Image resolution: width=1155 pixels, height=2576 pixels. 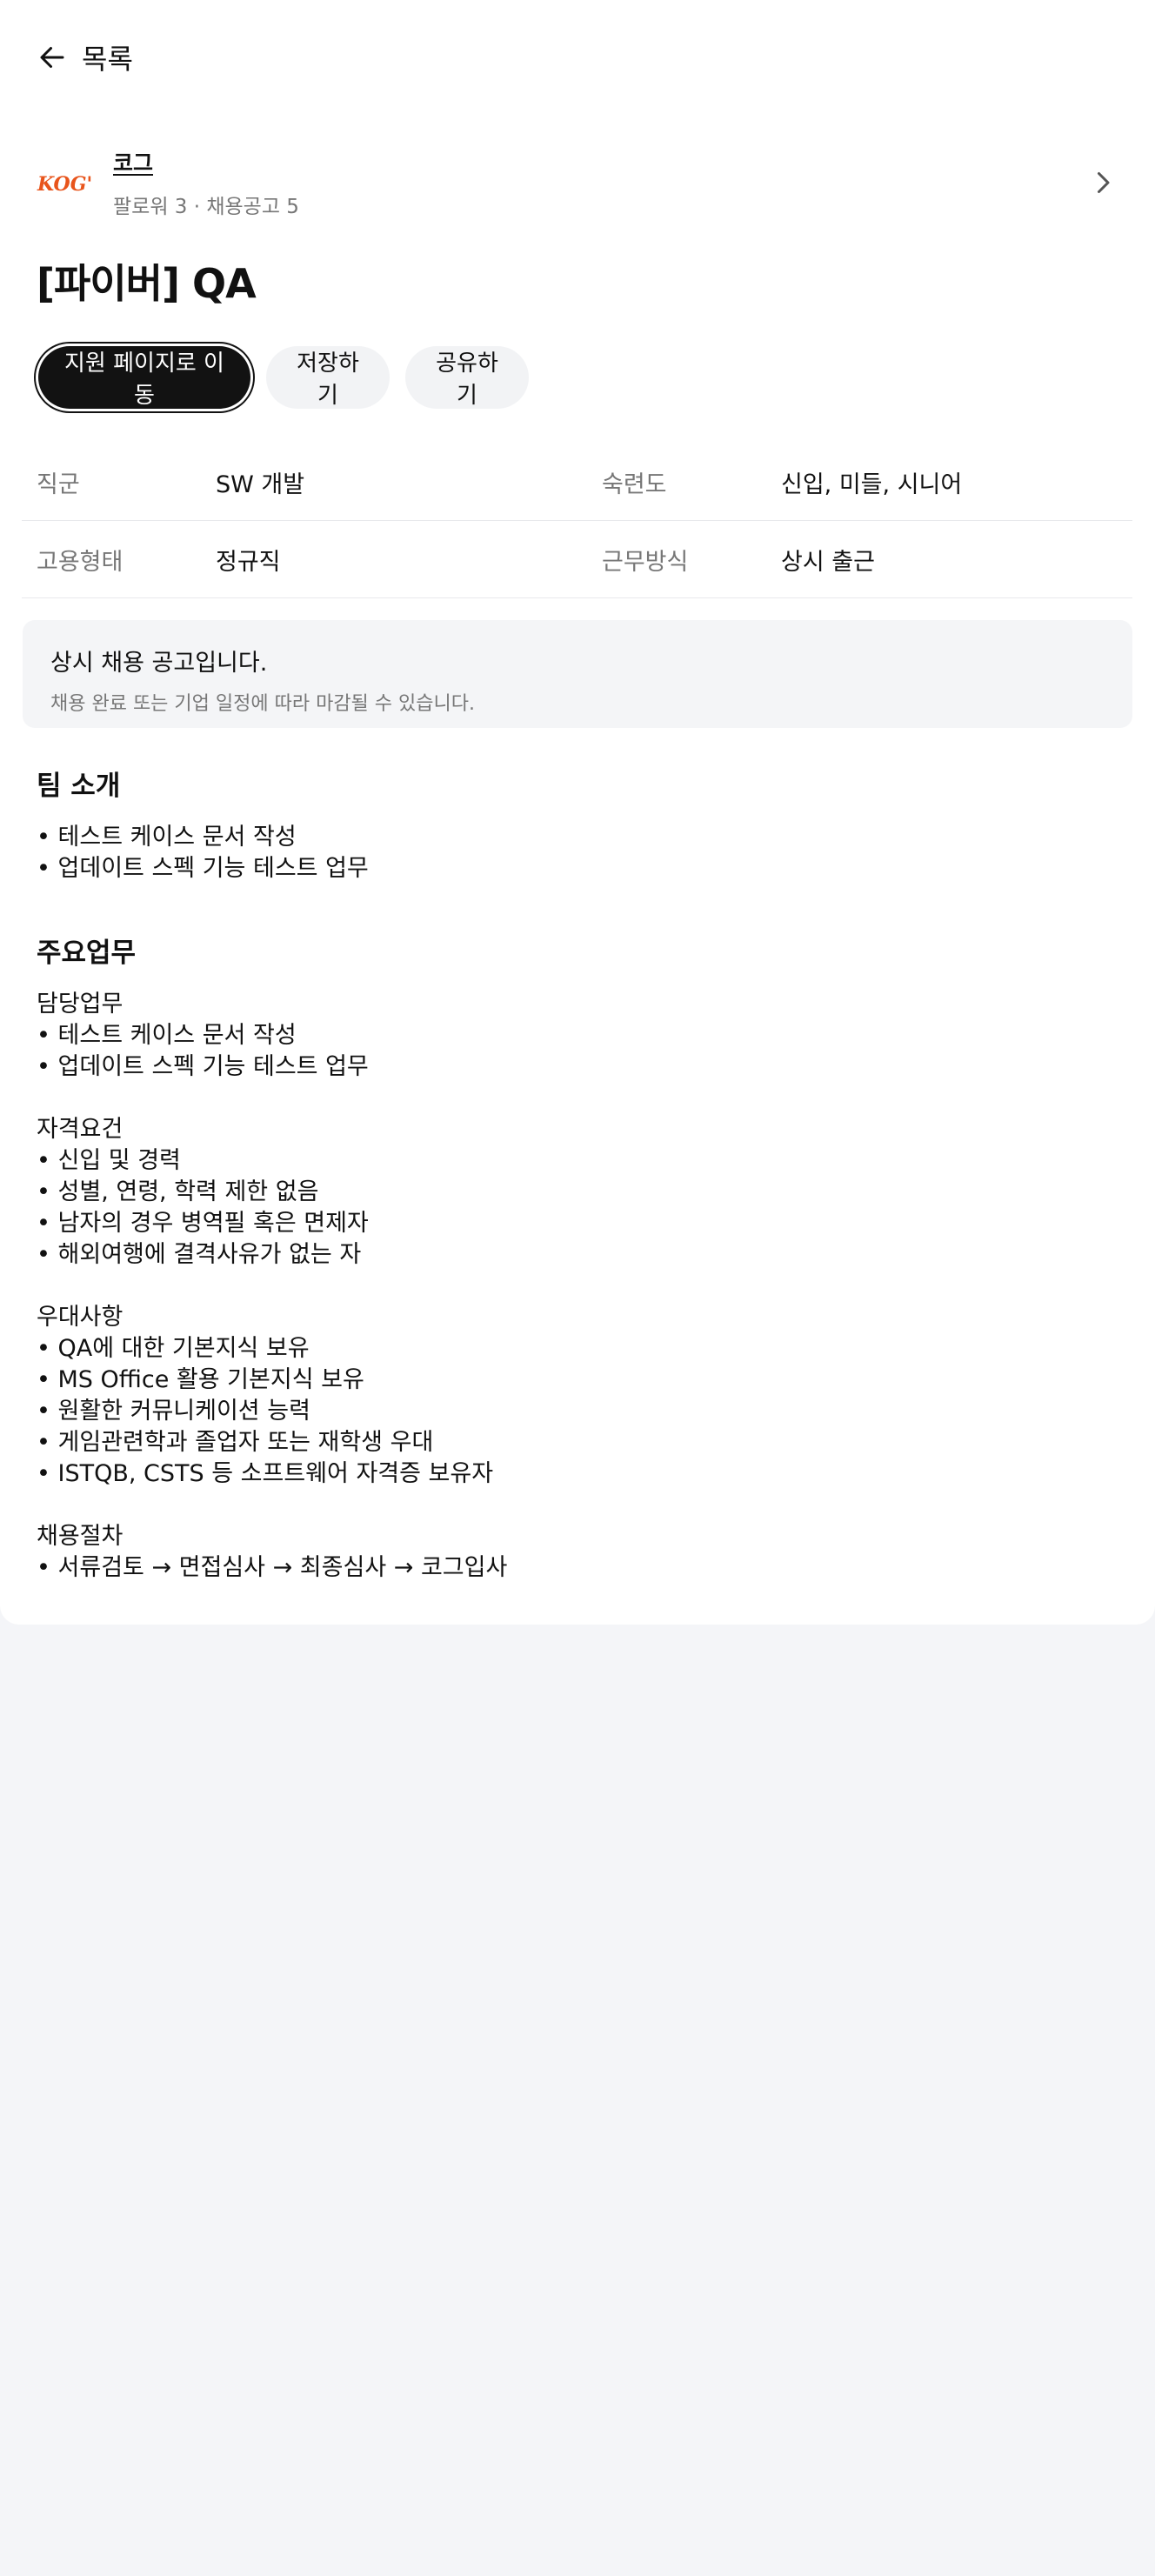 I want to click on details-row: 직군 SW 개발 숙련도 신입, 미들, 시니어, so click(x=577, y=482).